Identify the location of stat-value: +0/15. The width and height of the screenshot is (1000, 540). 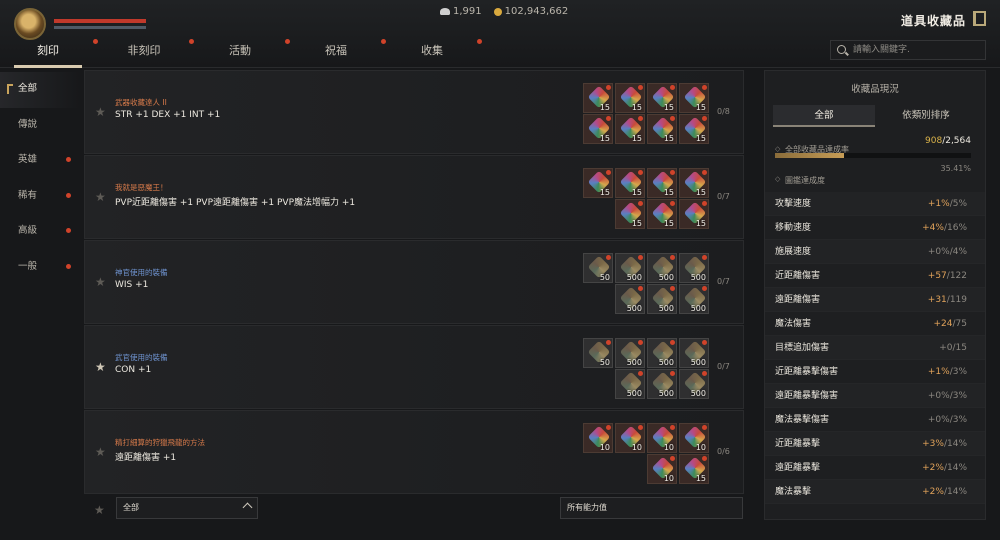
(953, 348).